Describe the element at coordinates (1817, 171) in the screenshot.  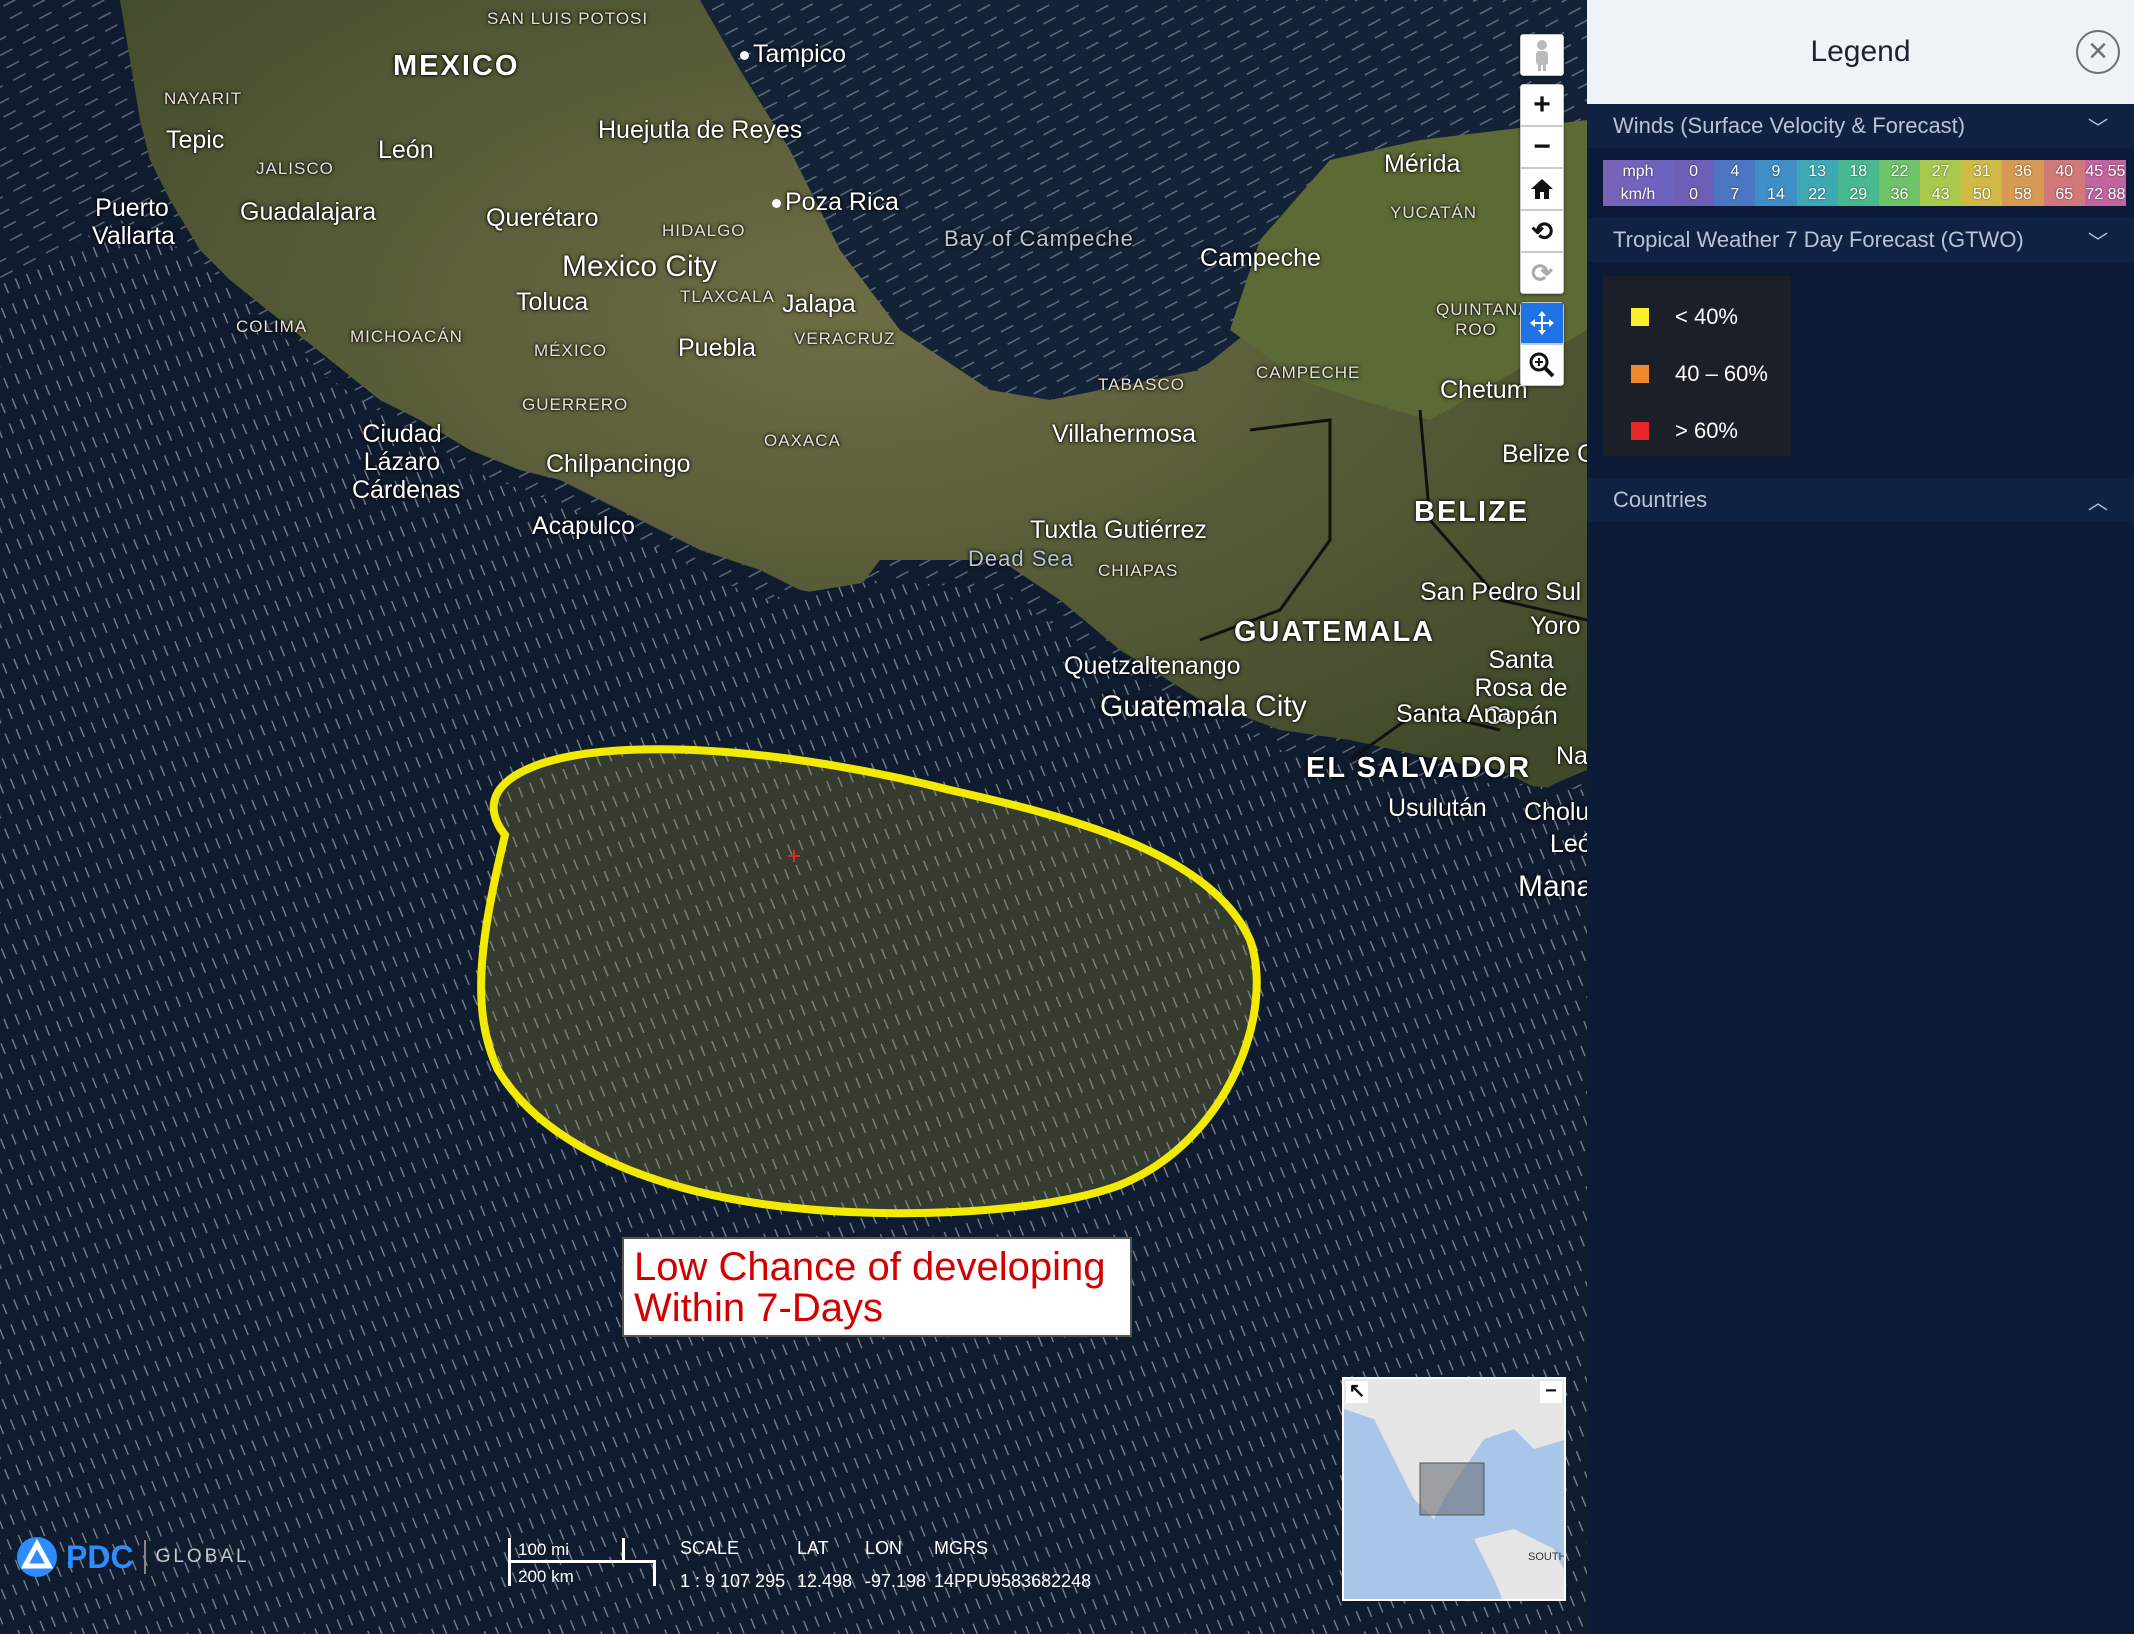
I see `wind-mph-value: 13` at that location.